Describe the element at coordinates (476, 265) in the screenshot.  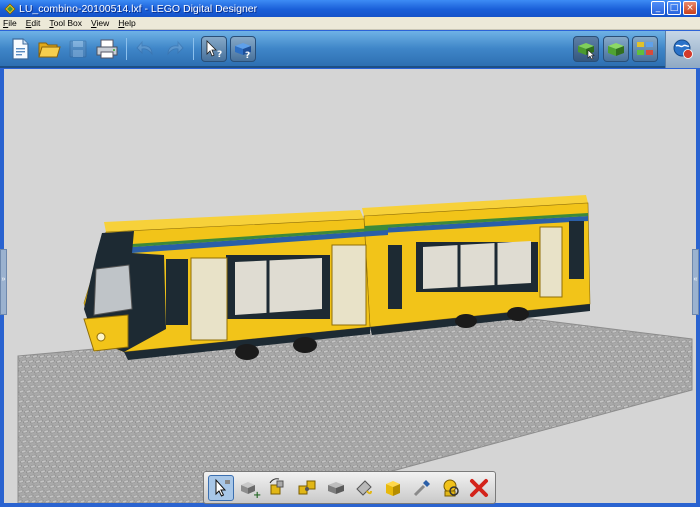
I see `tram-rear-car` at that location.